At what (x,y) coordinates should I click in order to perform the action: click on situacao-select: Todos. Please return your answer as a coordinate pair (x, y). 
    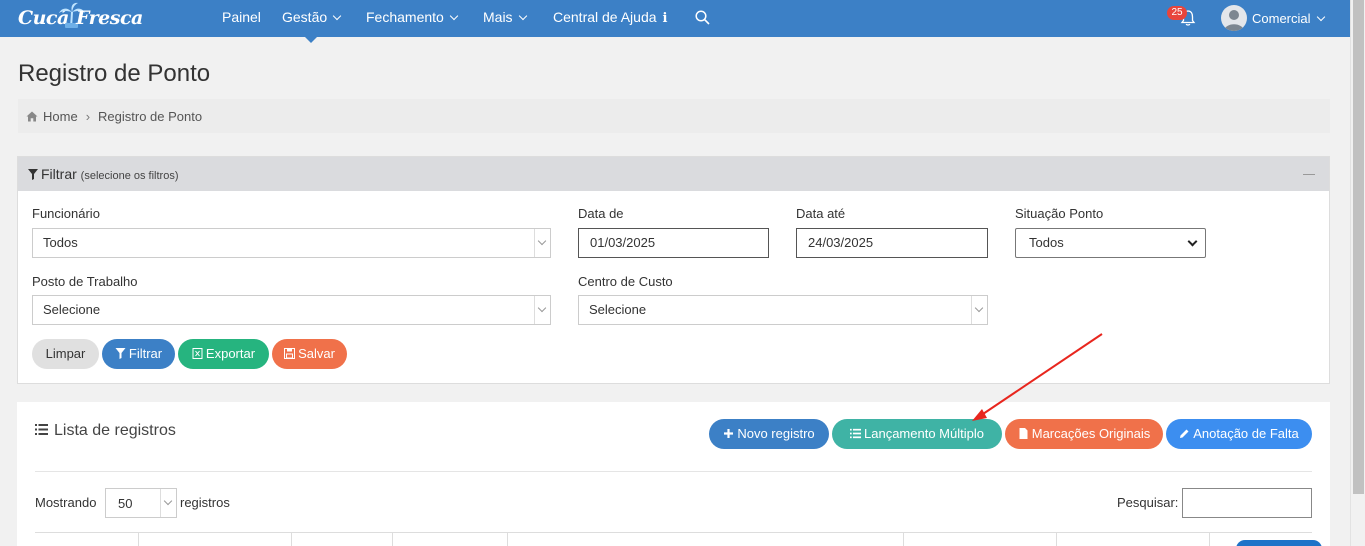
    Looking at the image, I should click on (1110, 243).